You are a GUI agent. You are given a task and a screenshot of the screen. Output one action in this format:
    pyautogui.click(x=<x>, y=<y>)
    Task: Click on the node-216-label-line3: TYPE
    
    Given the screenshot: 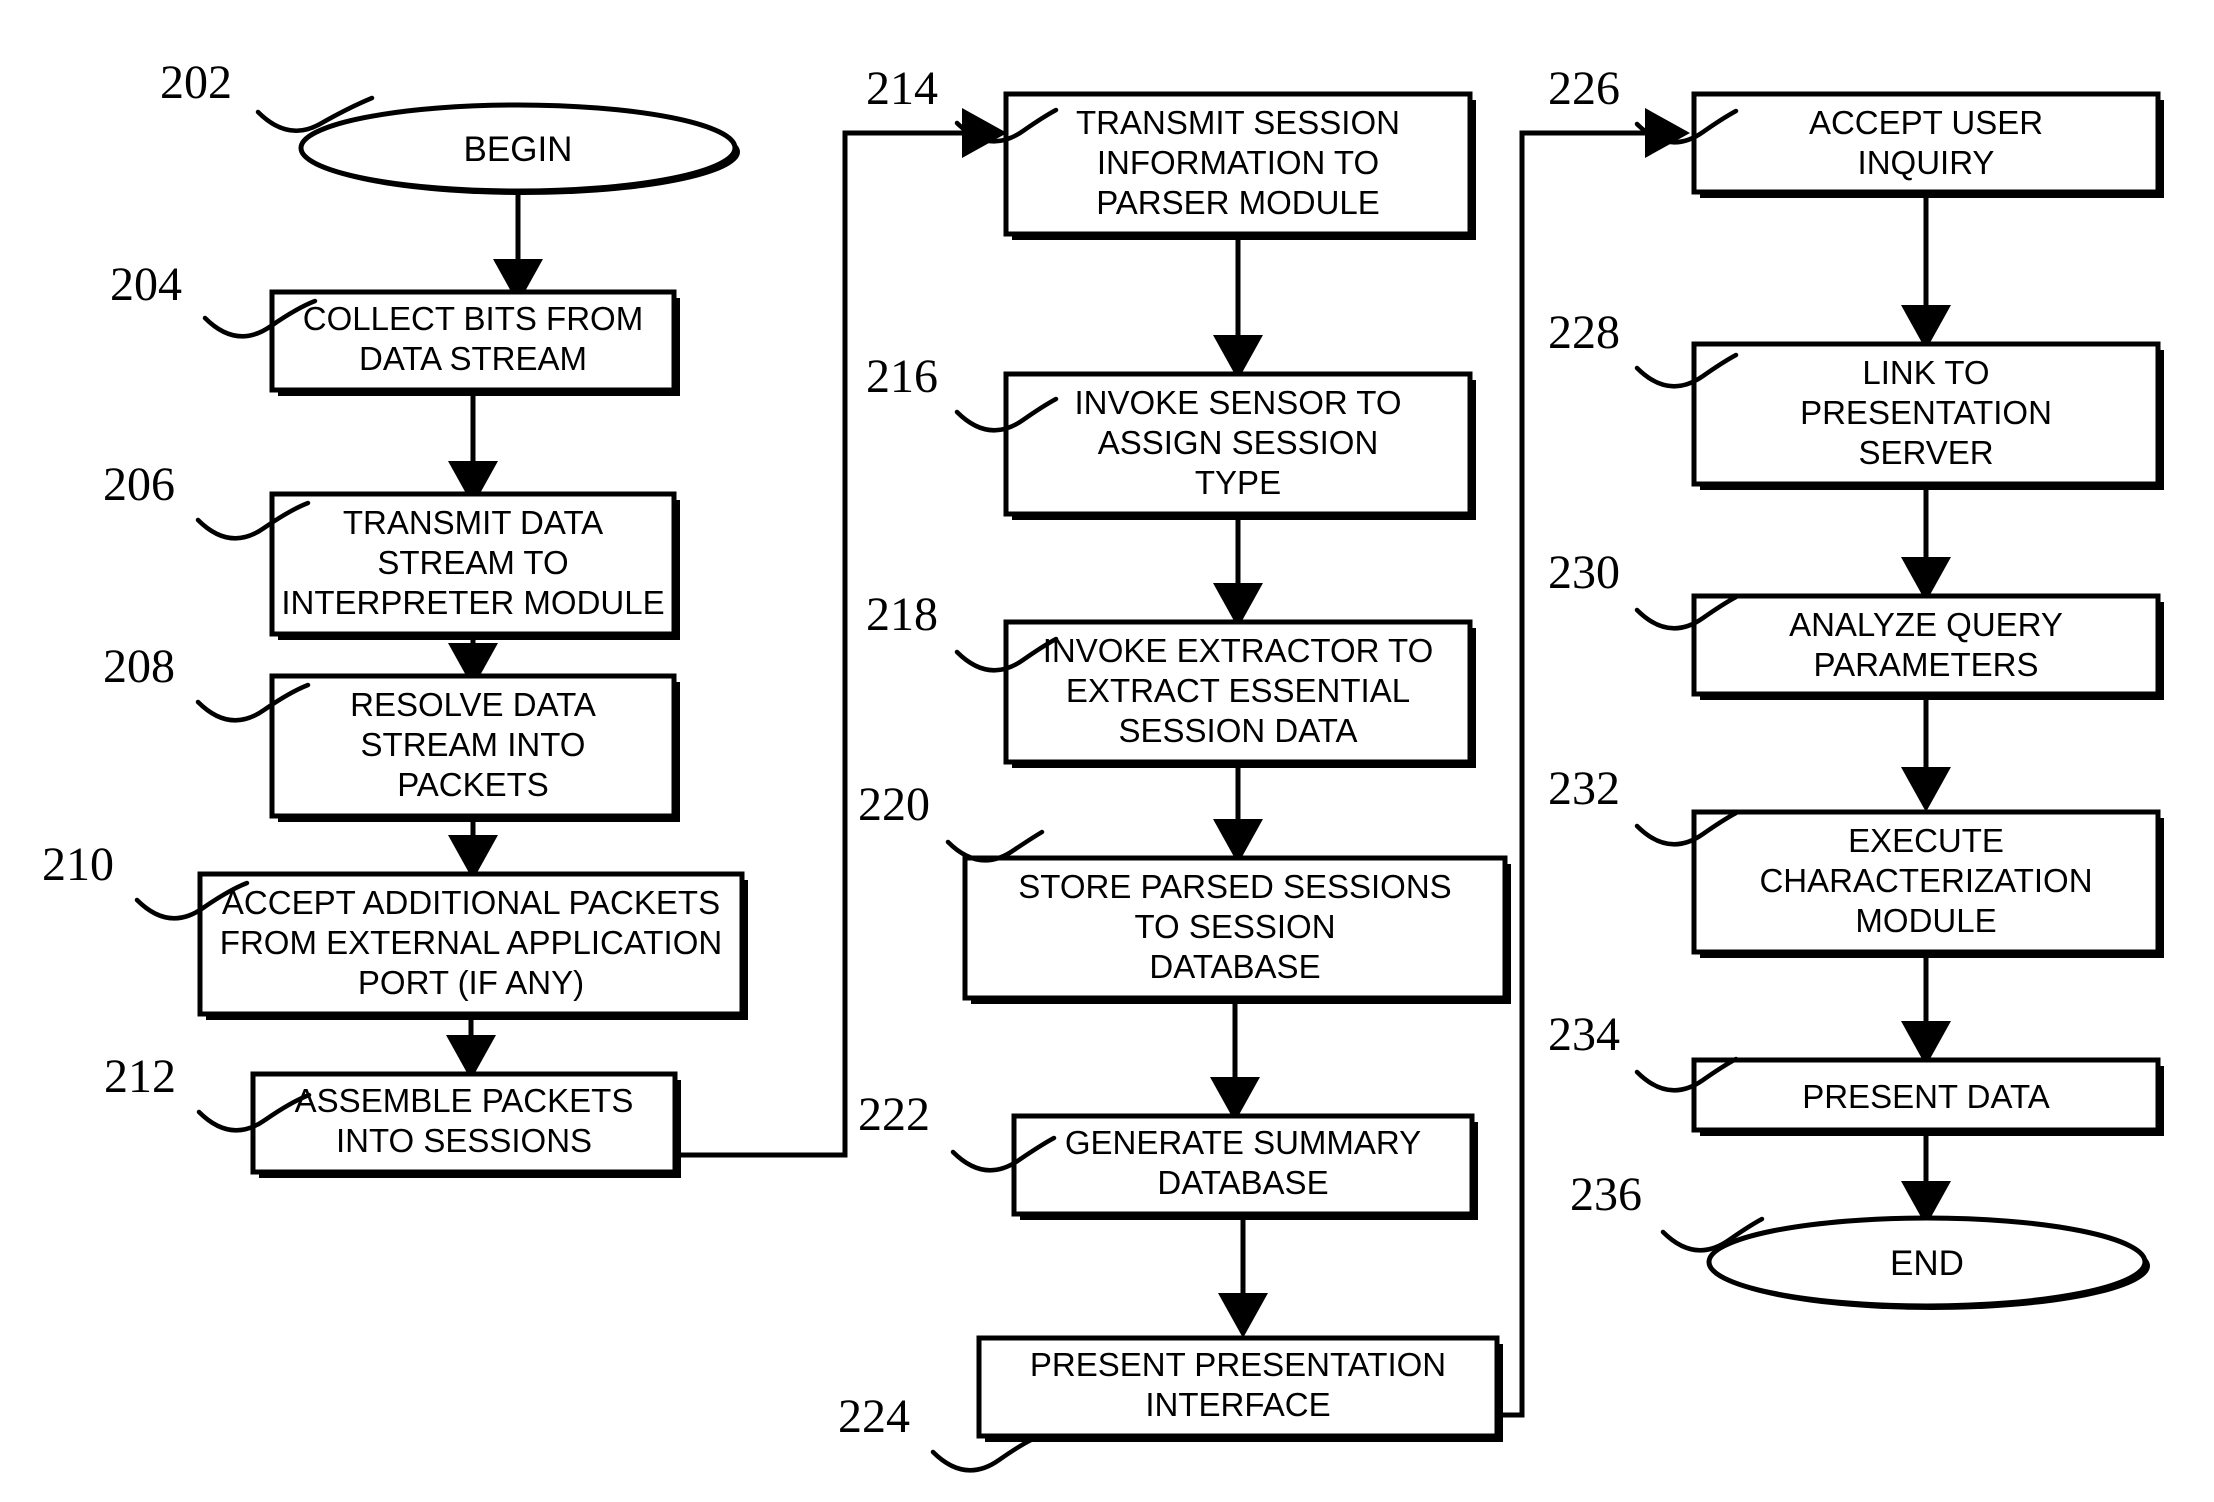 What is the action you would take?
    pyautogui.click(x=1238, y=482)
    